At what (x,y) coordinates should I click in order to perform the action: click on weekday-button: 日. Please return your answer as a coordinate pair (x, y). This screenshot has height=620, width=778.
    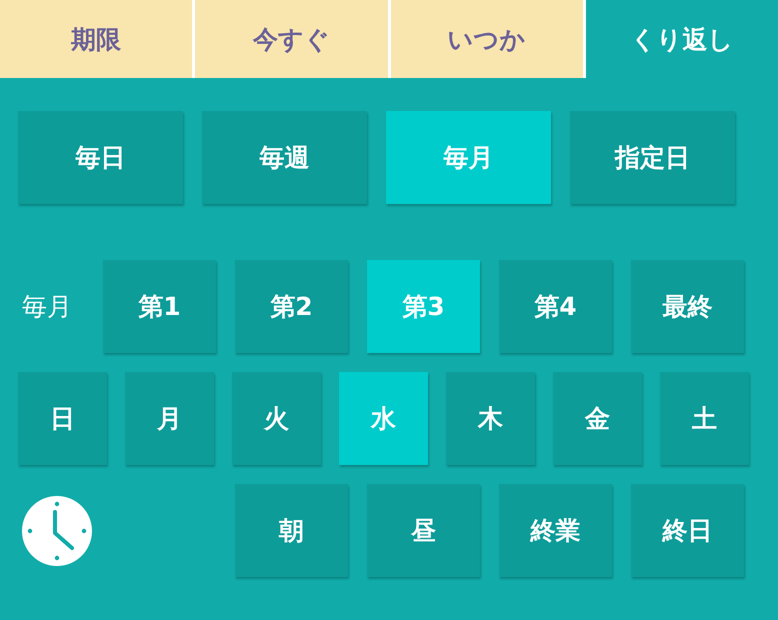
    Looking at the image, I should click on (62, 418).